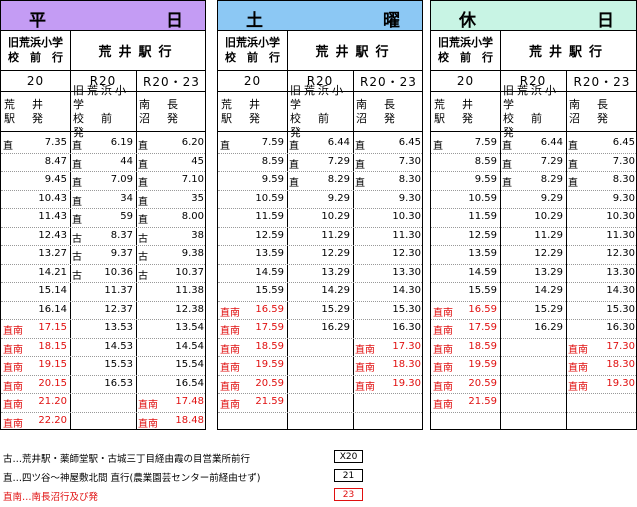 This screenshot has width=637, height=507. I want to click on departure-time: 直 6.44, so click(533, 144).